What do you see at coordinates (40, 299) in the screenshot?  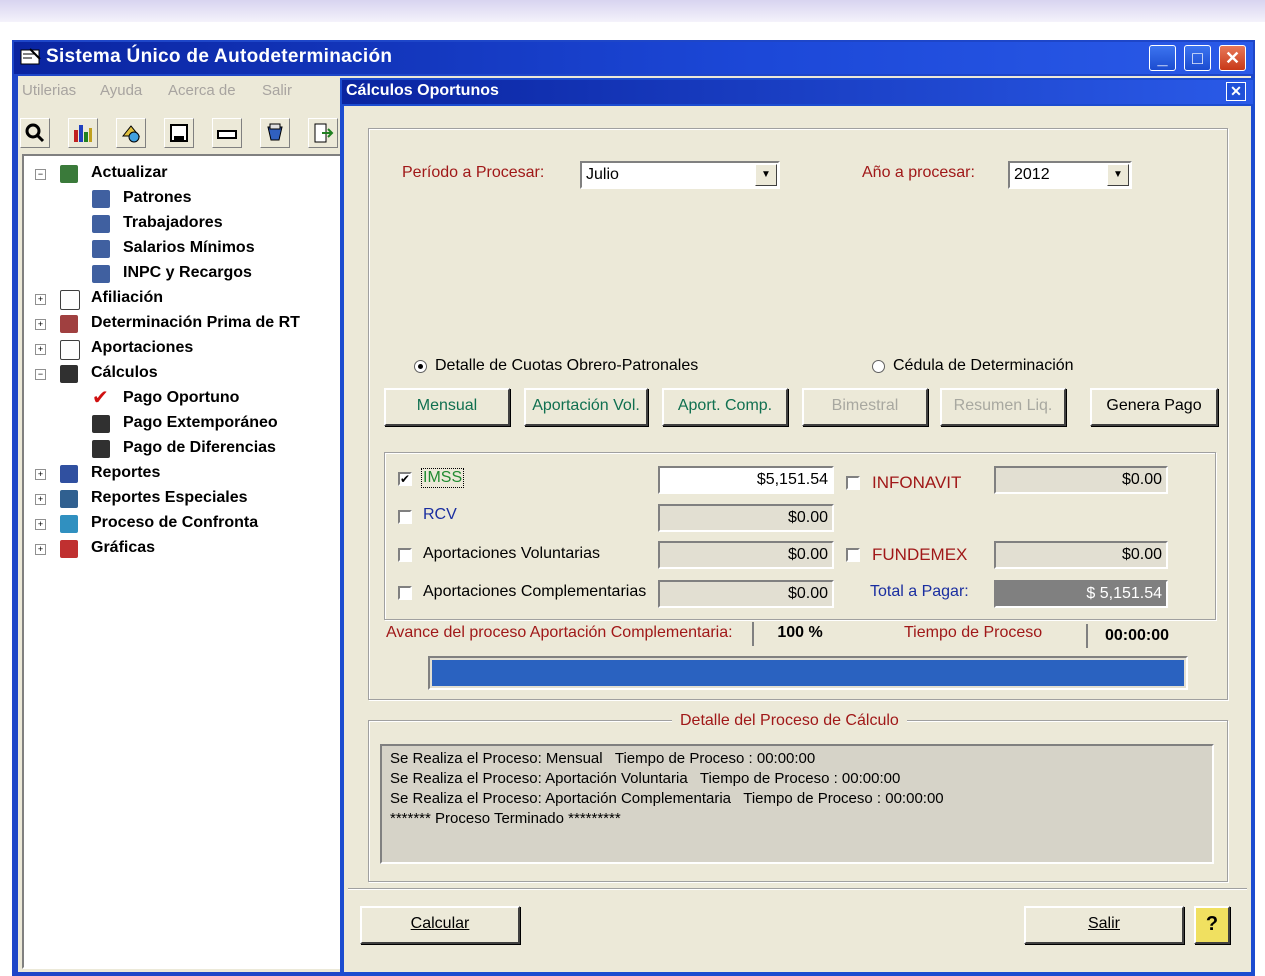 I see `tree-expander-afiliacion: +` at bounding box center [40, 299].